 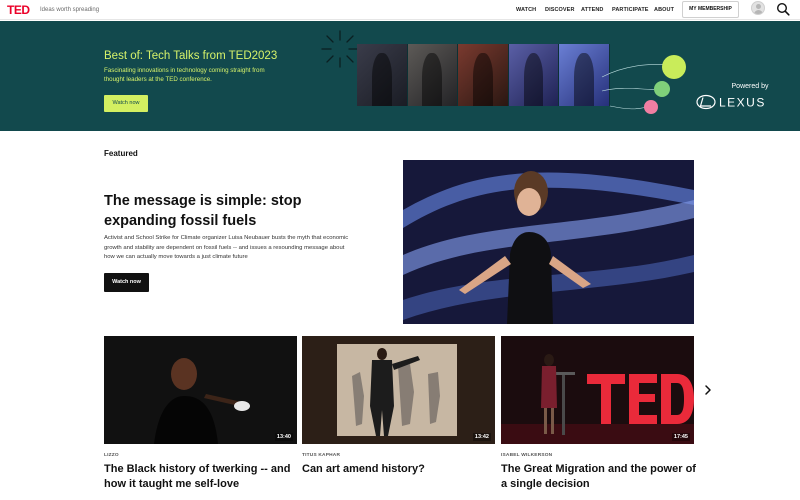 I want to click on talk-duration: 13:40, so click(x=283, y=437).